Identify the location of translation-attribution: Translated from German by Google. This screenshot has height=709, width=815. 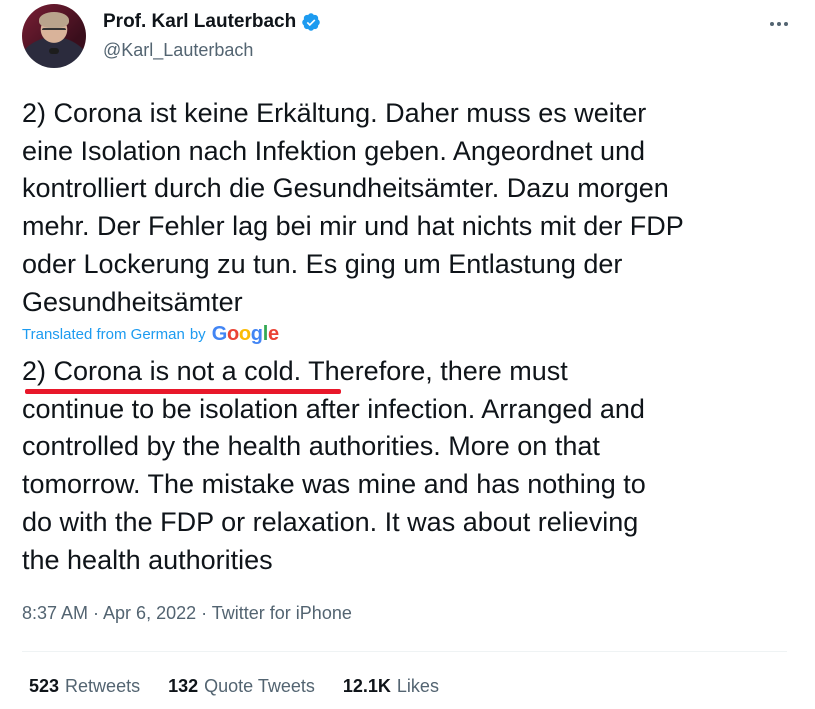
(150, 334).